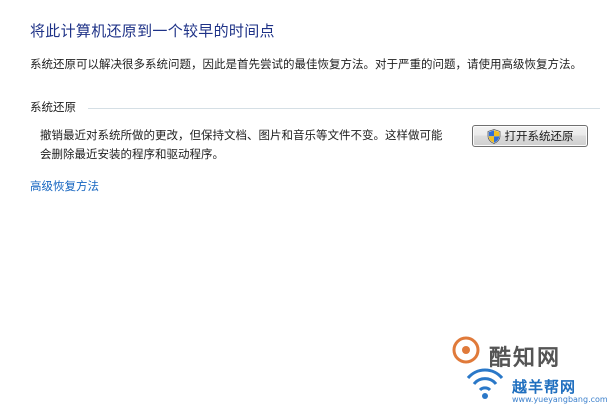  Describe the element at coordinates (485, 383) in the screenshot. I see `watermark-wifi-icon` at that location.